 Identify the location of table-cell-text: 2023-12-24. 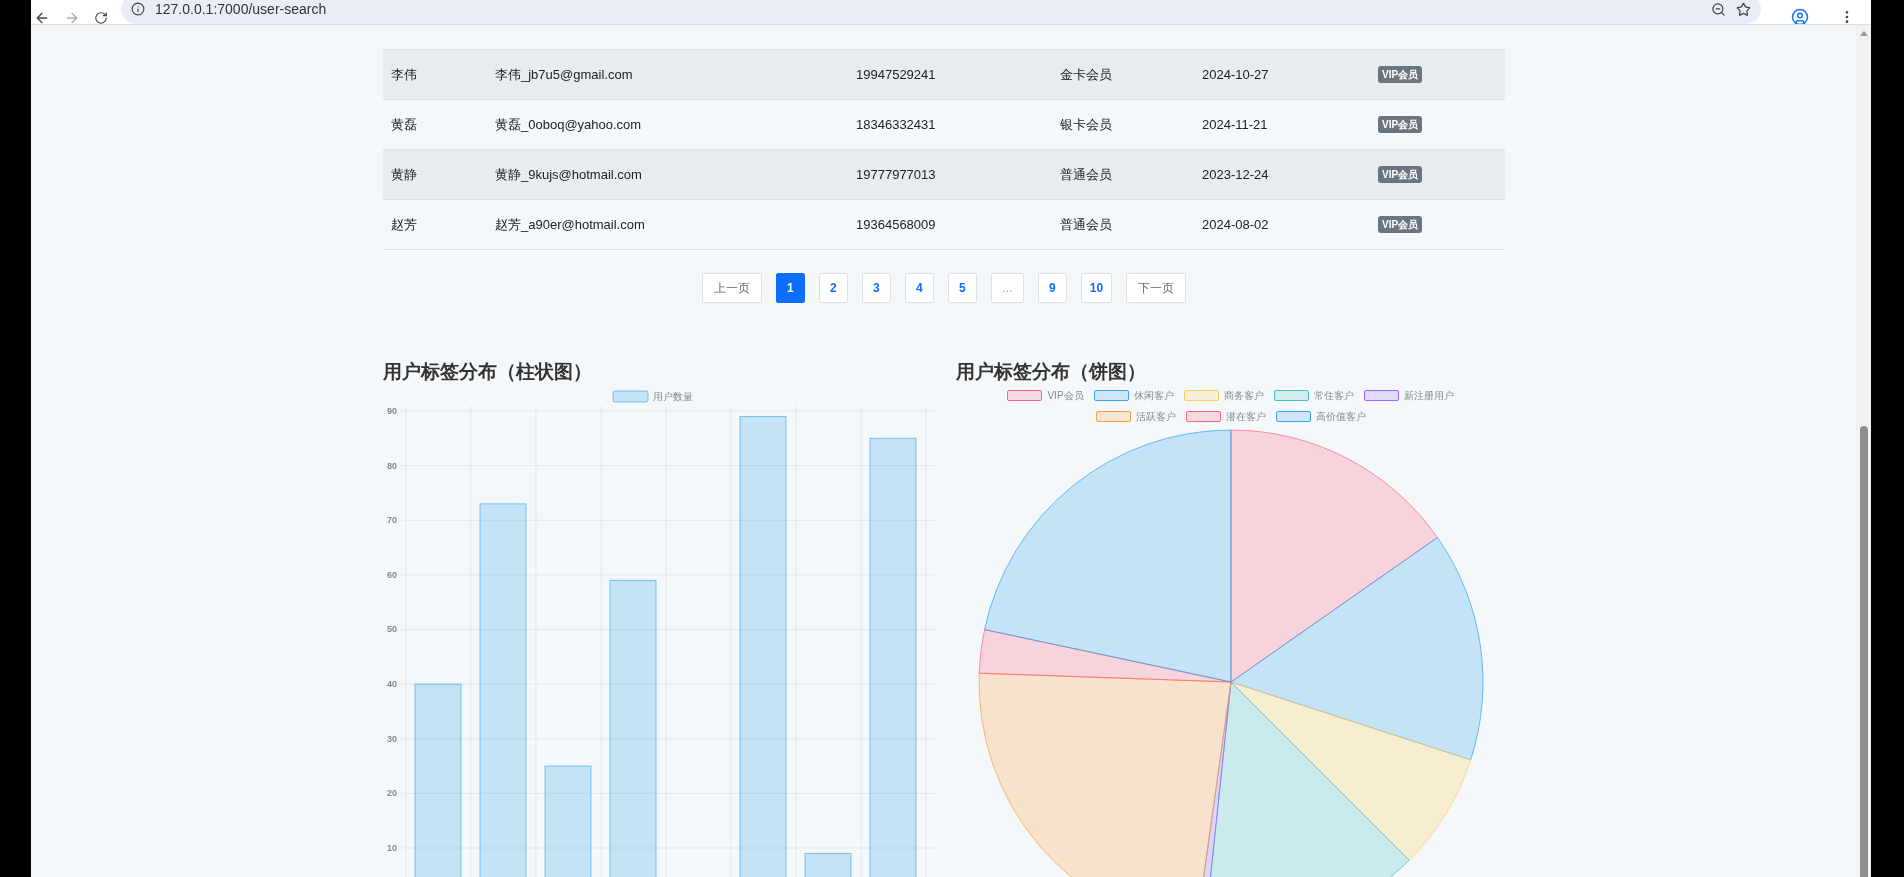
(1236, 174).